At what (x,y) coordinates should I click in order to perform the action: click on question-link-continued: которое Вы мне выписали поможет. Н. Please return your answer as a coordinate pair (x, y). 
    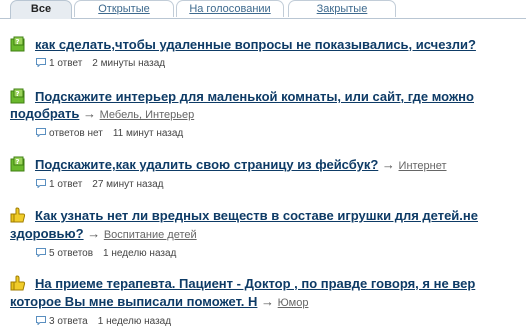
    Looking at the image, I should click on (133, 301).